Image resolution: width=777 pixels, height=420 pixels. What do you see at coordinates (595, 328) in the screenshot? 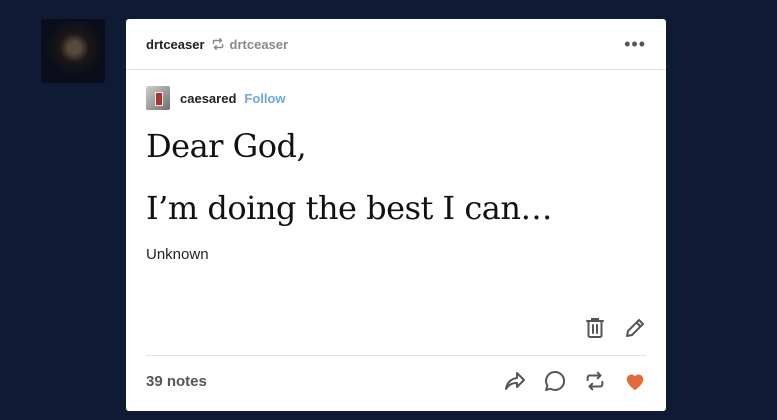
I see `delete-icon` at bounding box center [595, 328].